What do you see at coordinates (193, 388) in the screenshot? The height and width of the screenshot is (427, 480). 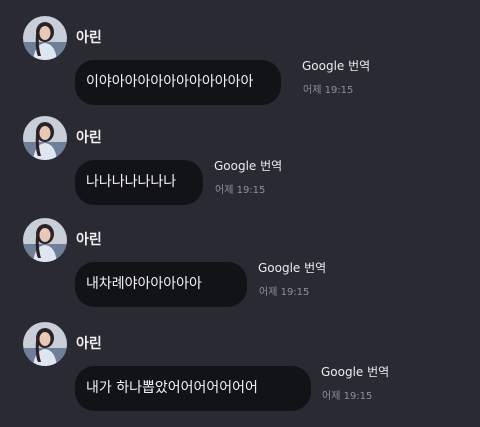 I see `message-bubble: 내가 하나뽑았어어어어어어어` at bounding box center [193, 388].